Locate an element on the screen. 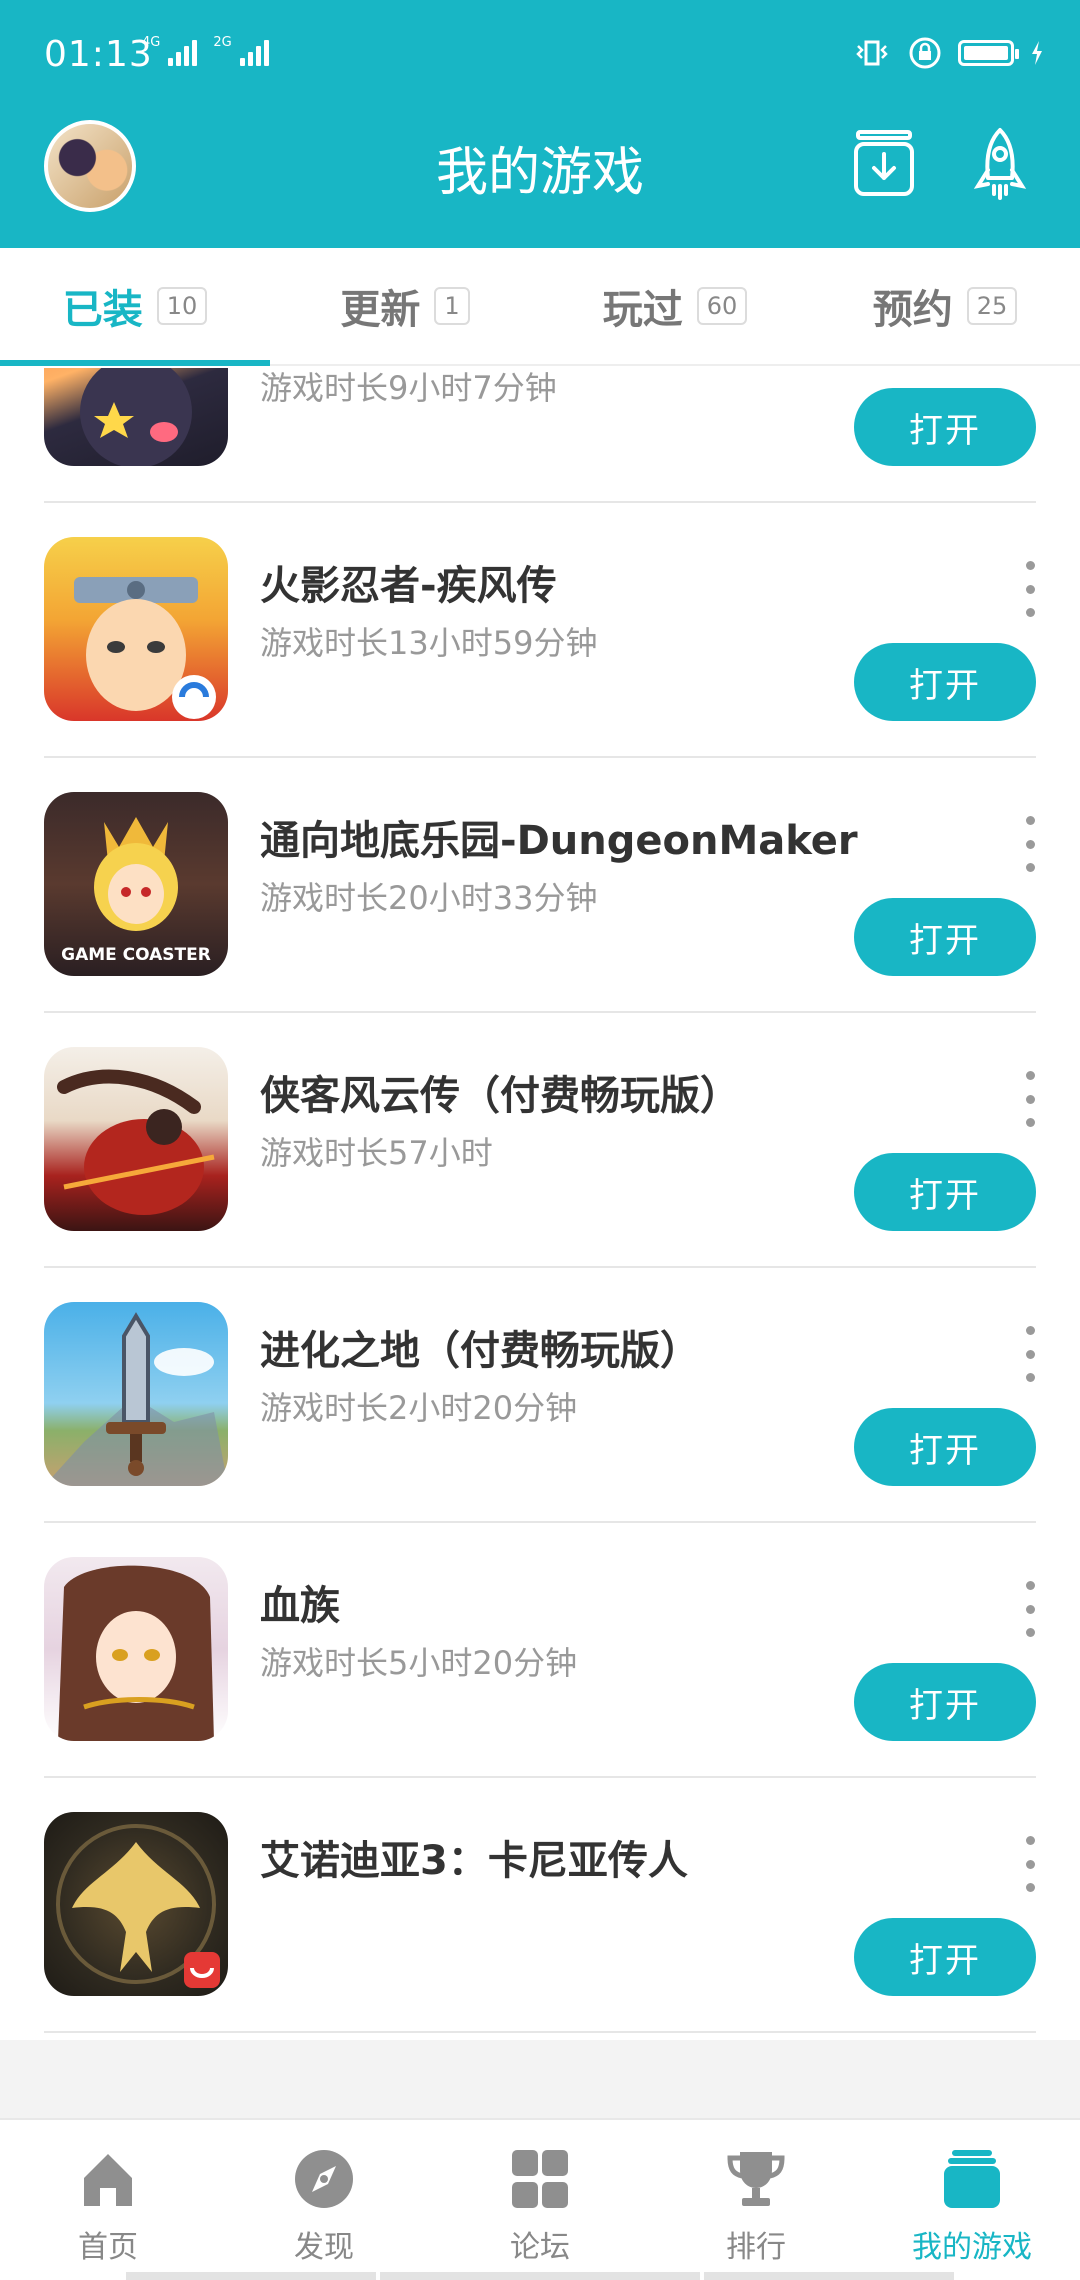 This screenshot has height=2280, width=1080. playtime-text: 游戏时长9小时7分钟 is located at coordinates (408, 388).